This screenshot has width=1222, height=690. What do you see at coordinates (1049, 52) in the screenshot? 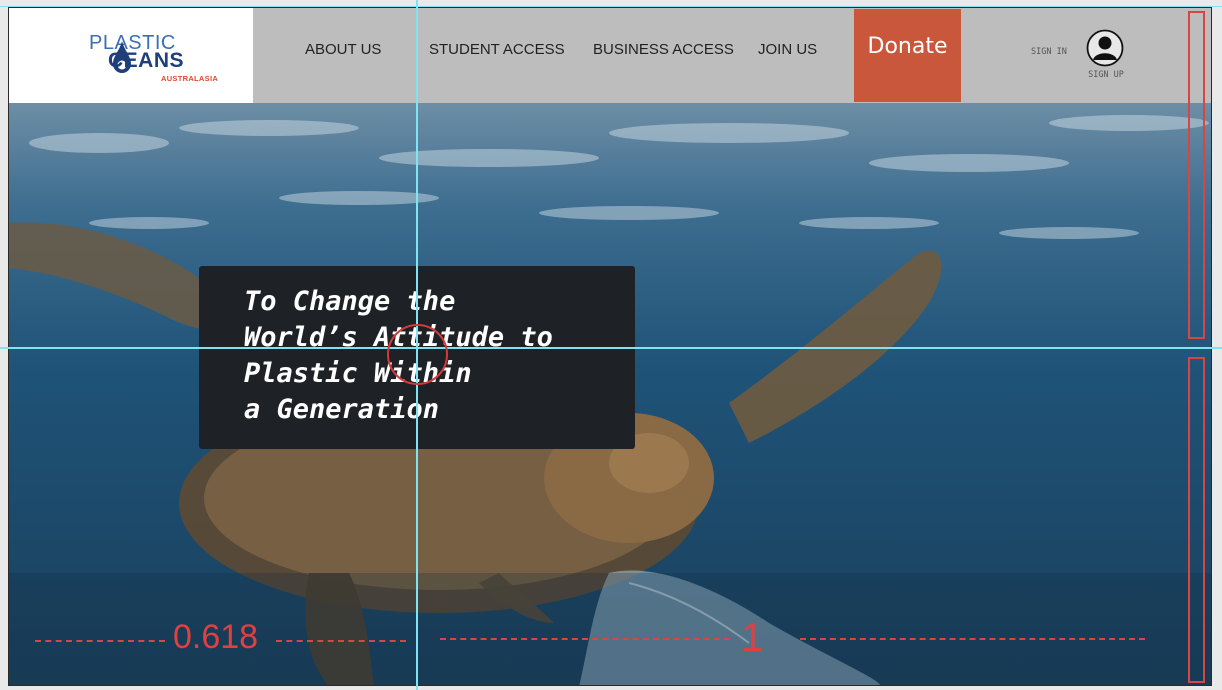
I see `sign-in-link: SIGN IN` at bounding box center [1049, 52].